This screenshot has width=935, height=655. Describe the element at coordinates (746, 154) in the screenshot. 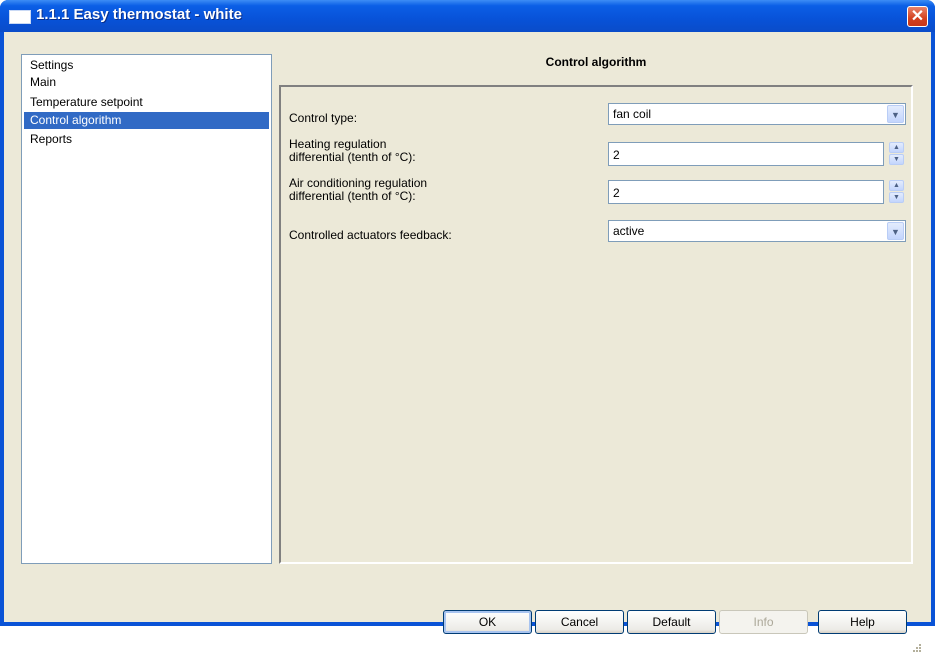

I see `heating-diff-input: 2` at that location.